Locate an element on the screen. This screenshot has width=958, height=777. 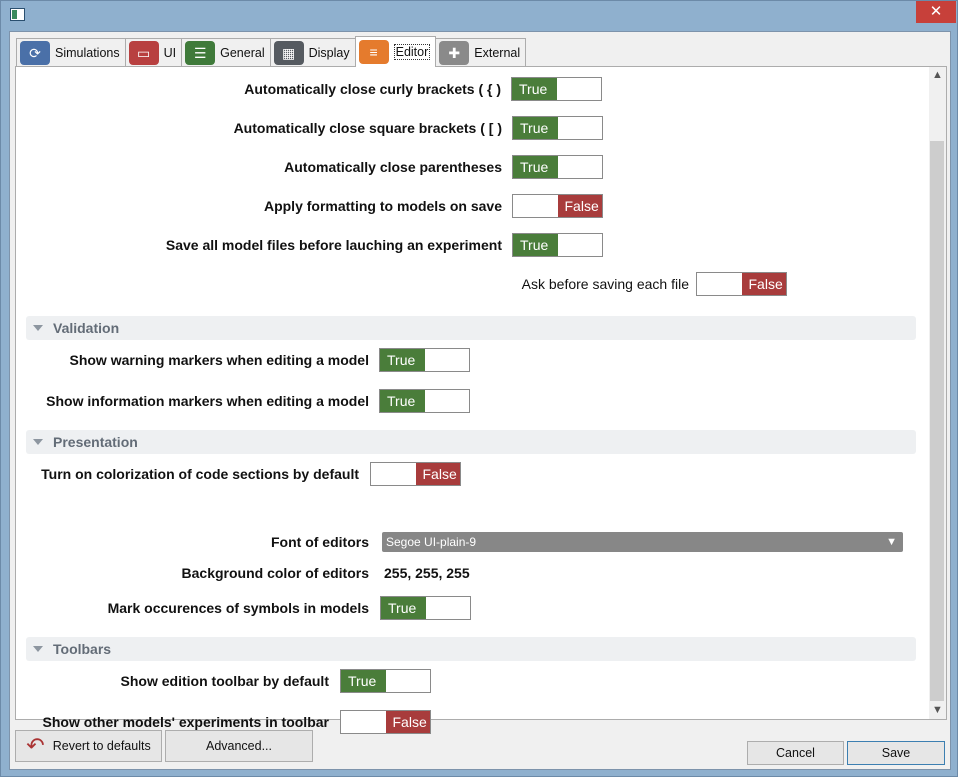
tab-ui: ▭ UI is located at coordinates (153, 52).